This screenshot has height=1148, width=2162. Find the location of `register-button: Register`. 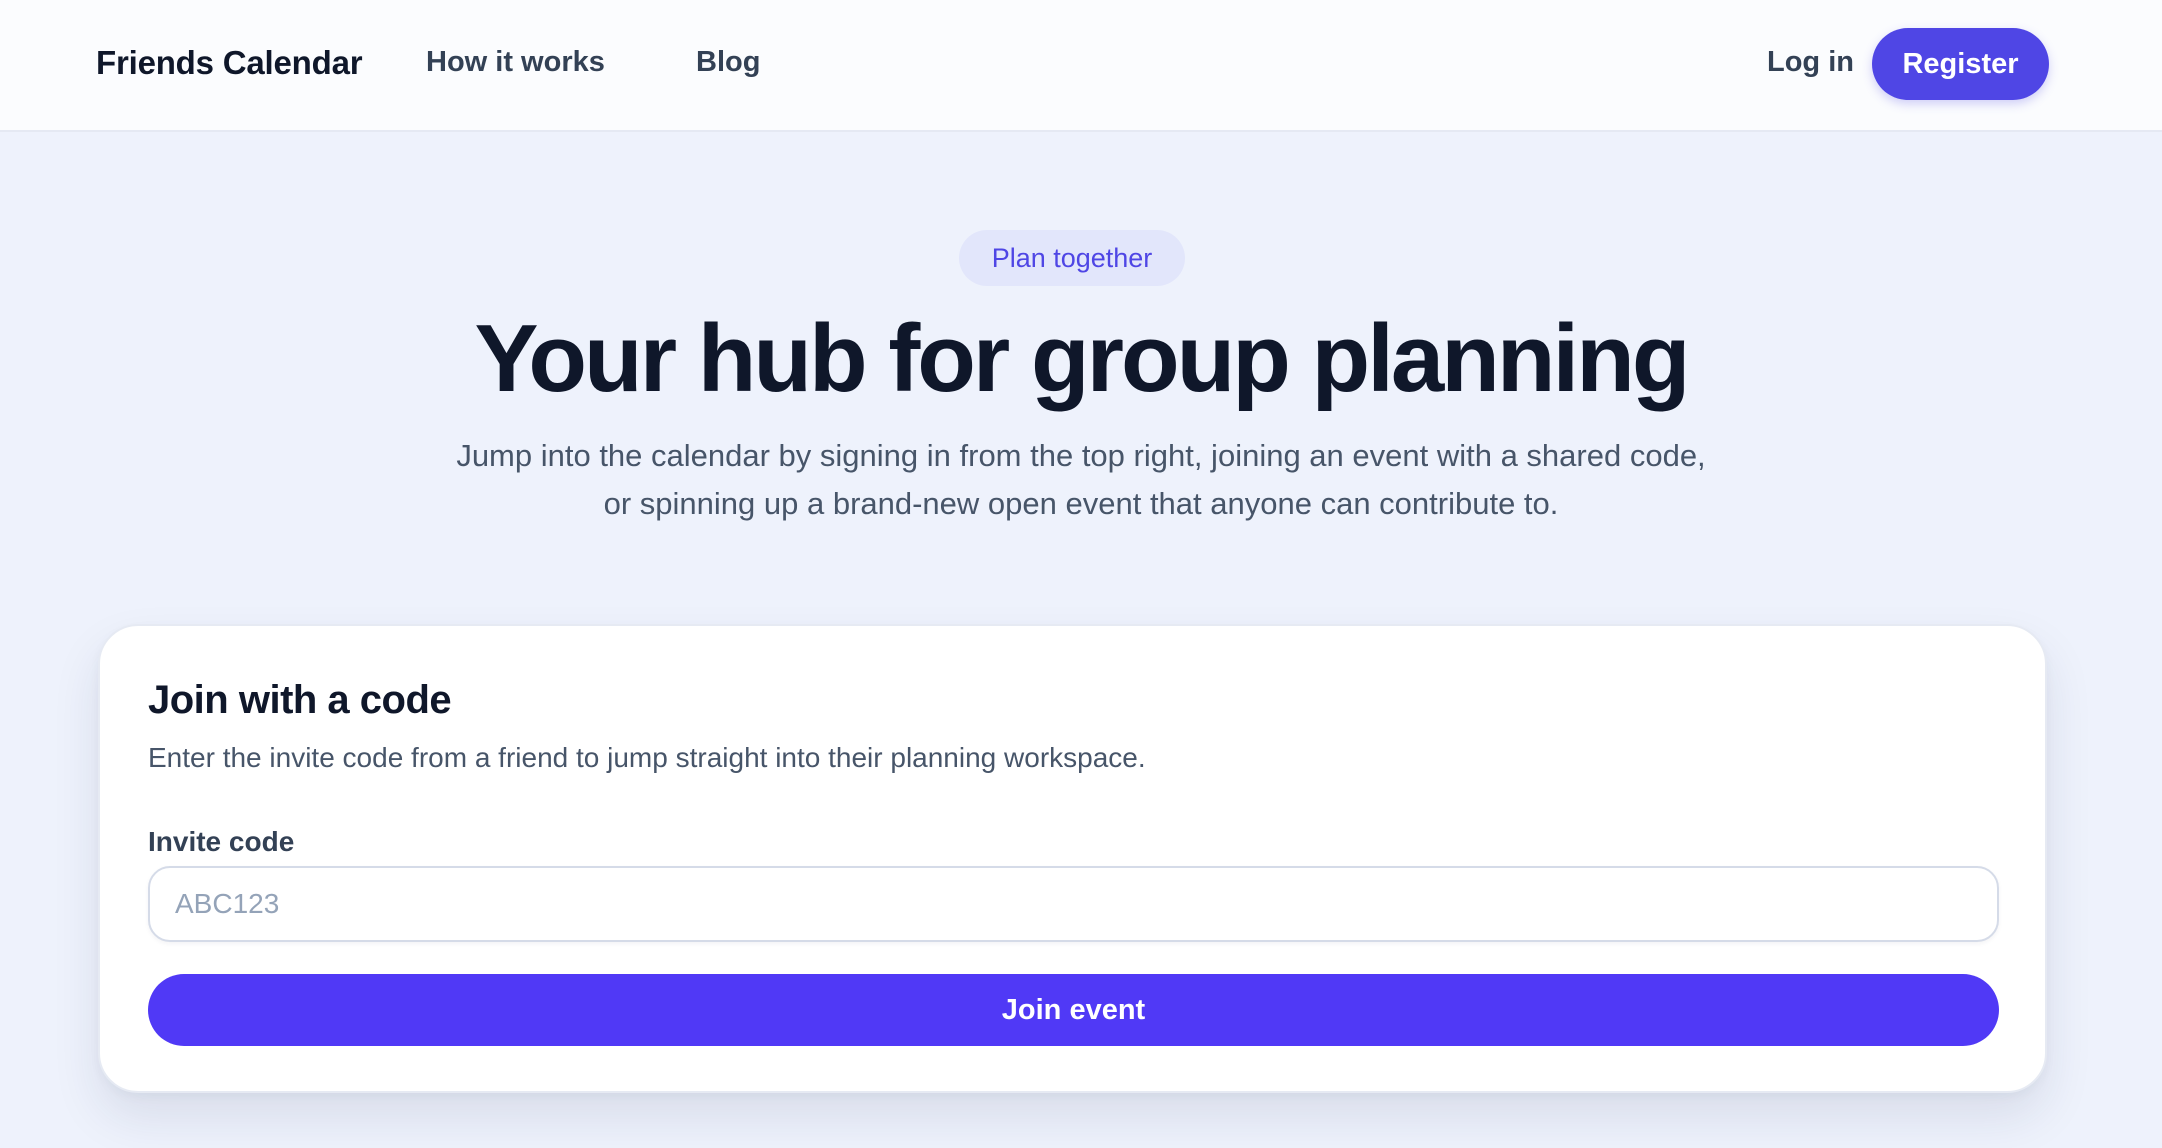

register-button: Register is located at coordinates (1960, 64).